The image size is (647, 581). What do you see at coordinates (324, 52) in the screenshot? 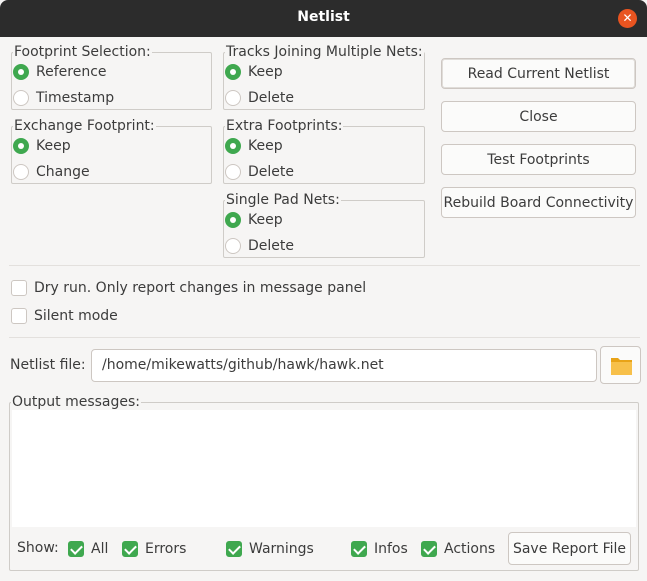
I see `tracks-joining-label: Tracks Joining Multiple Nets:` at bounding box center [324, 52].